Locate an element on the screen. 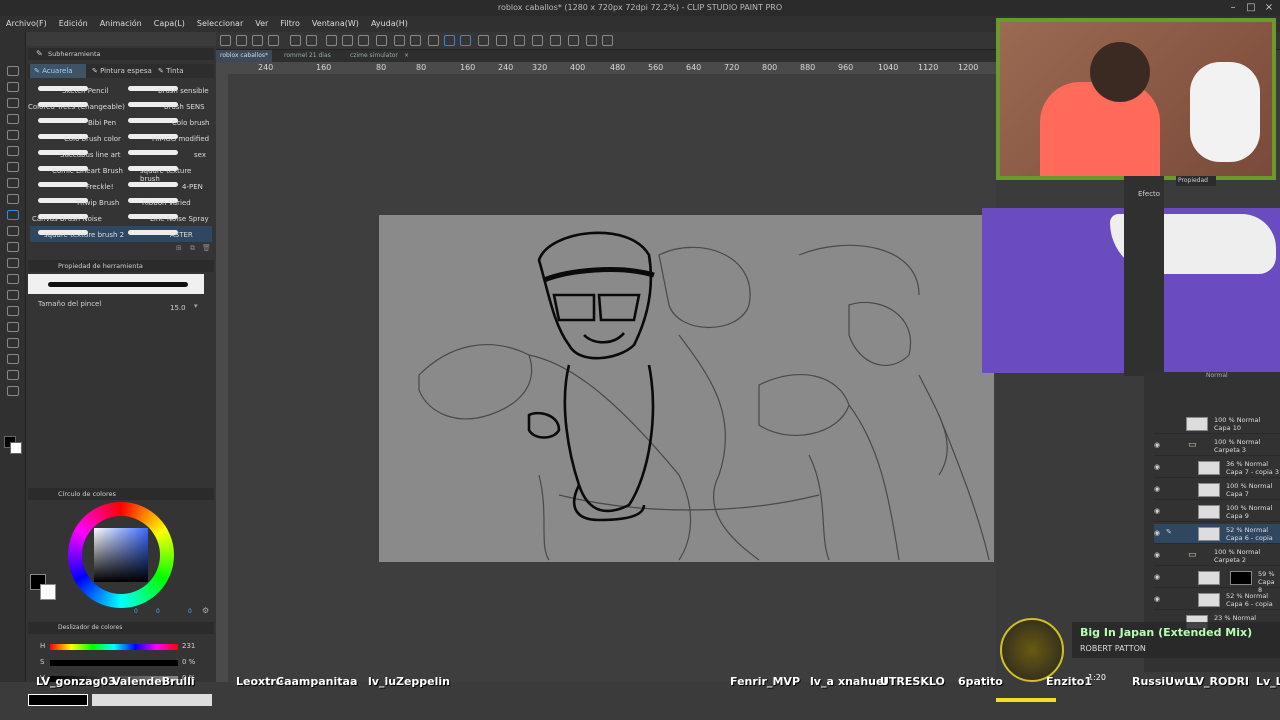  eyedropper-icon is located at coordinates (13, 167).